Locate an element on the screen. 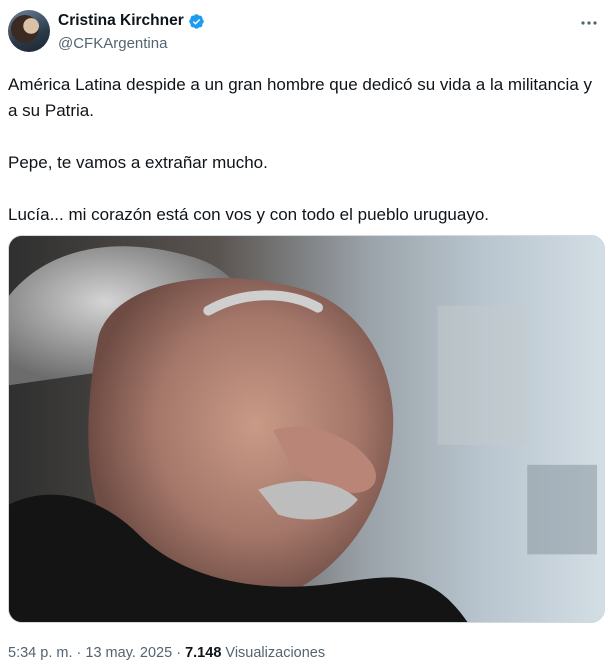 The image size is (610, 670). verified-badge-icon is located at coordinates (196, 21).